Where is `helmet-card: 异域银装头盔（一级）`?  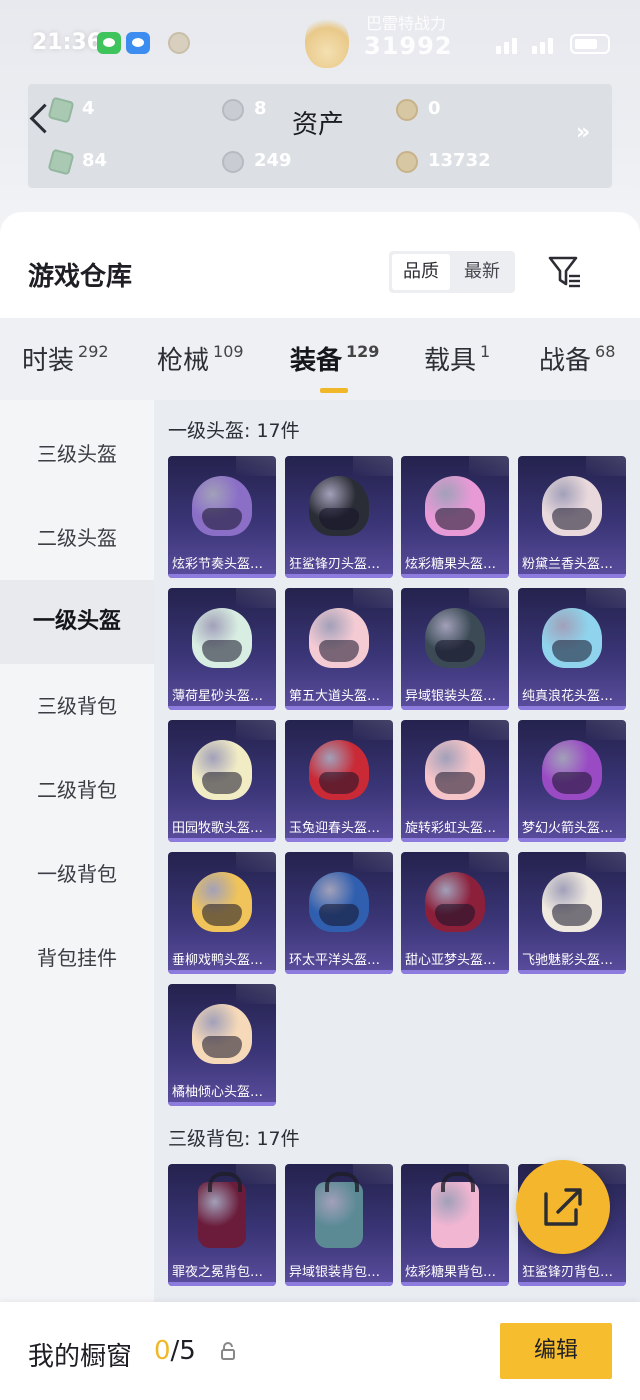
helmet-card: 异域银装头盔（一级） is located at coordinates (455, 649).